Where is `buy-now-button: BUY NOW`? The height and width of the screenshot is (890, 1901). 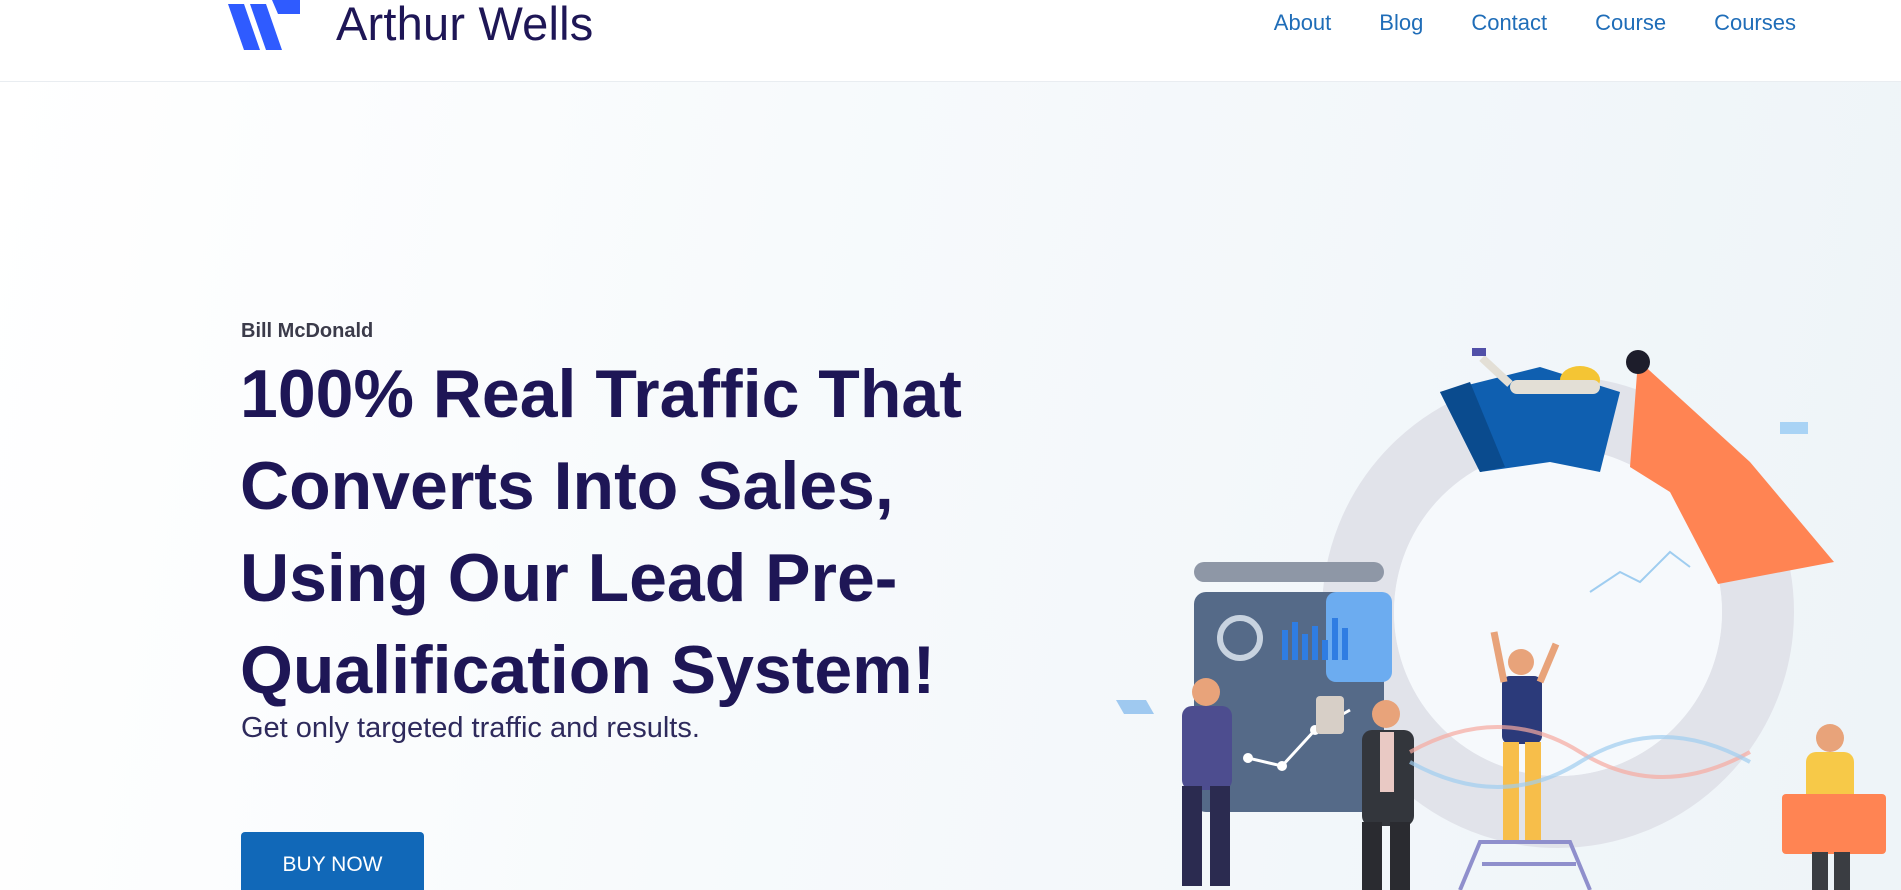
buy-now-button: BUY NOW is located at coordinates (332, 861).